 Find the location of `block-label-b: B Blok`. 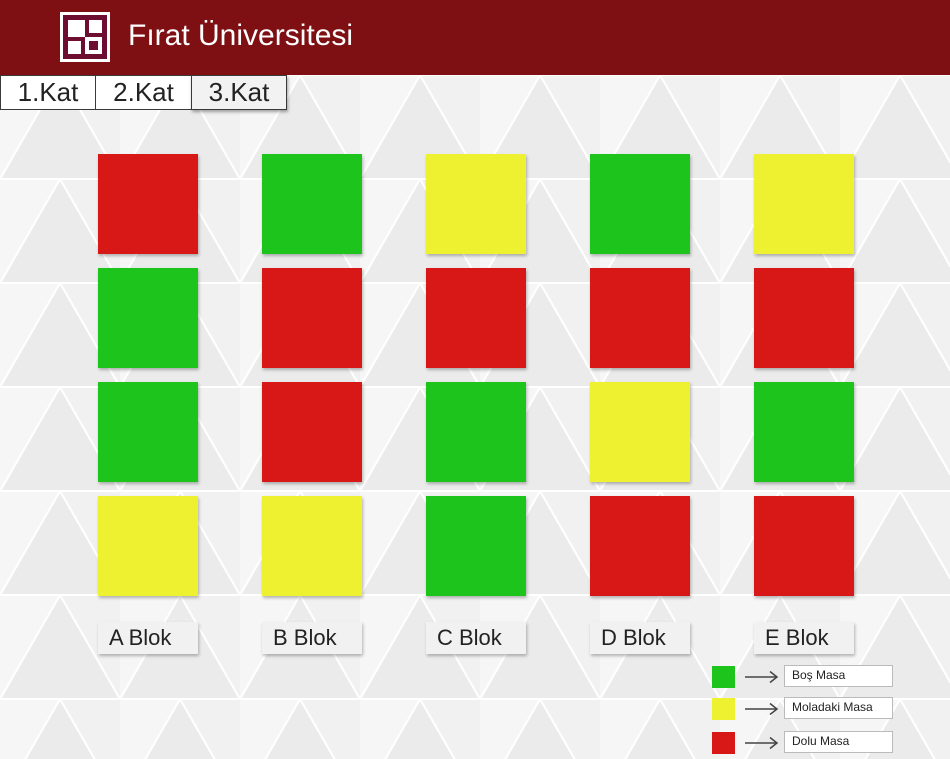

block-label-b: B Blok is located at coordinates (312, 638).